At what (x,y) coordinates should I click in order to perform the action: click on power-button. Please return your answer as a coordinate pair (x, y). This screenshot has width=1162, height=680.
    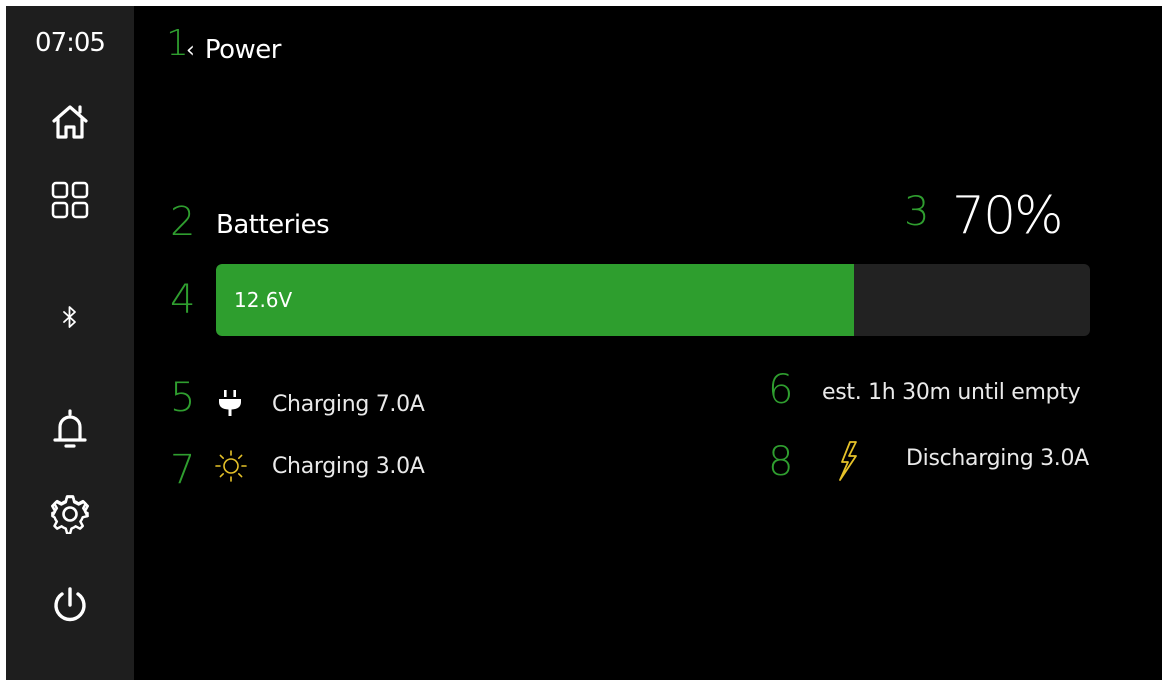
    Looking at the image, I should click on (70, 606).